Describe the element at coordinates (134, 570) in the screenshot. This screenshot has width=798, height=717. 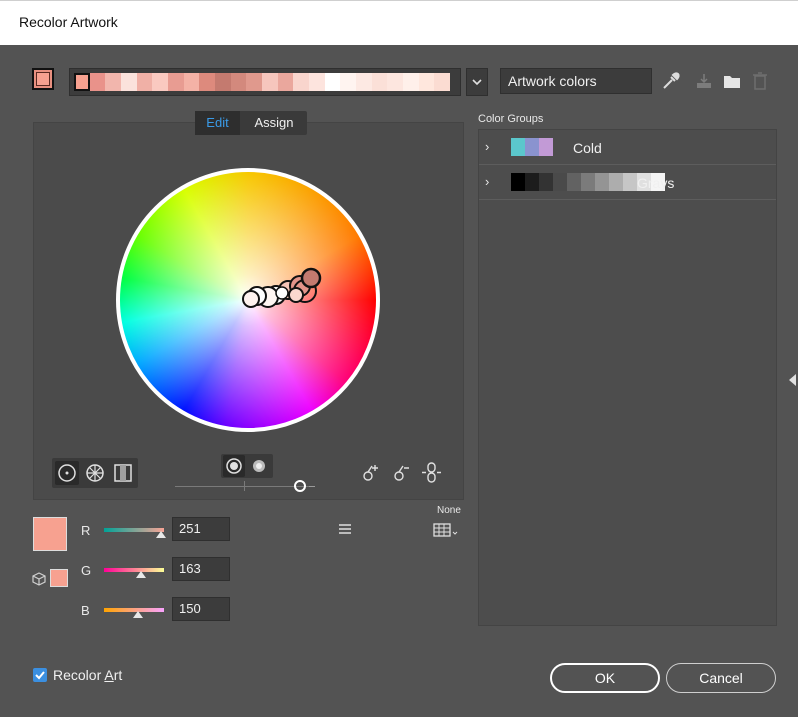
I see `g-slider-track` at that location.